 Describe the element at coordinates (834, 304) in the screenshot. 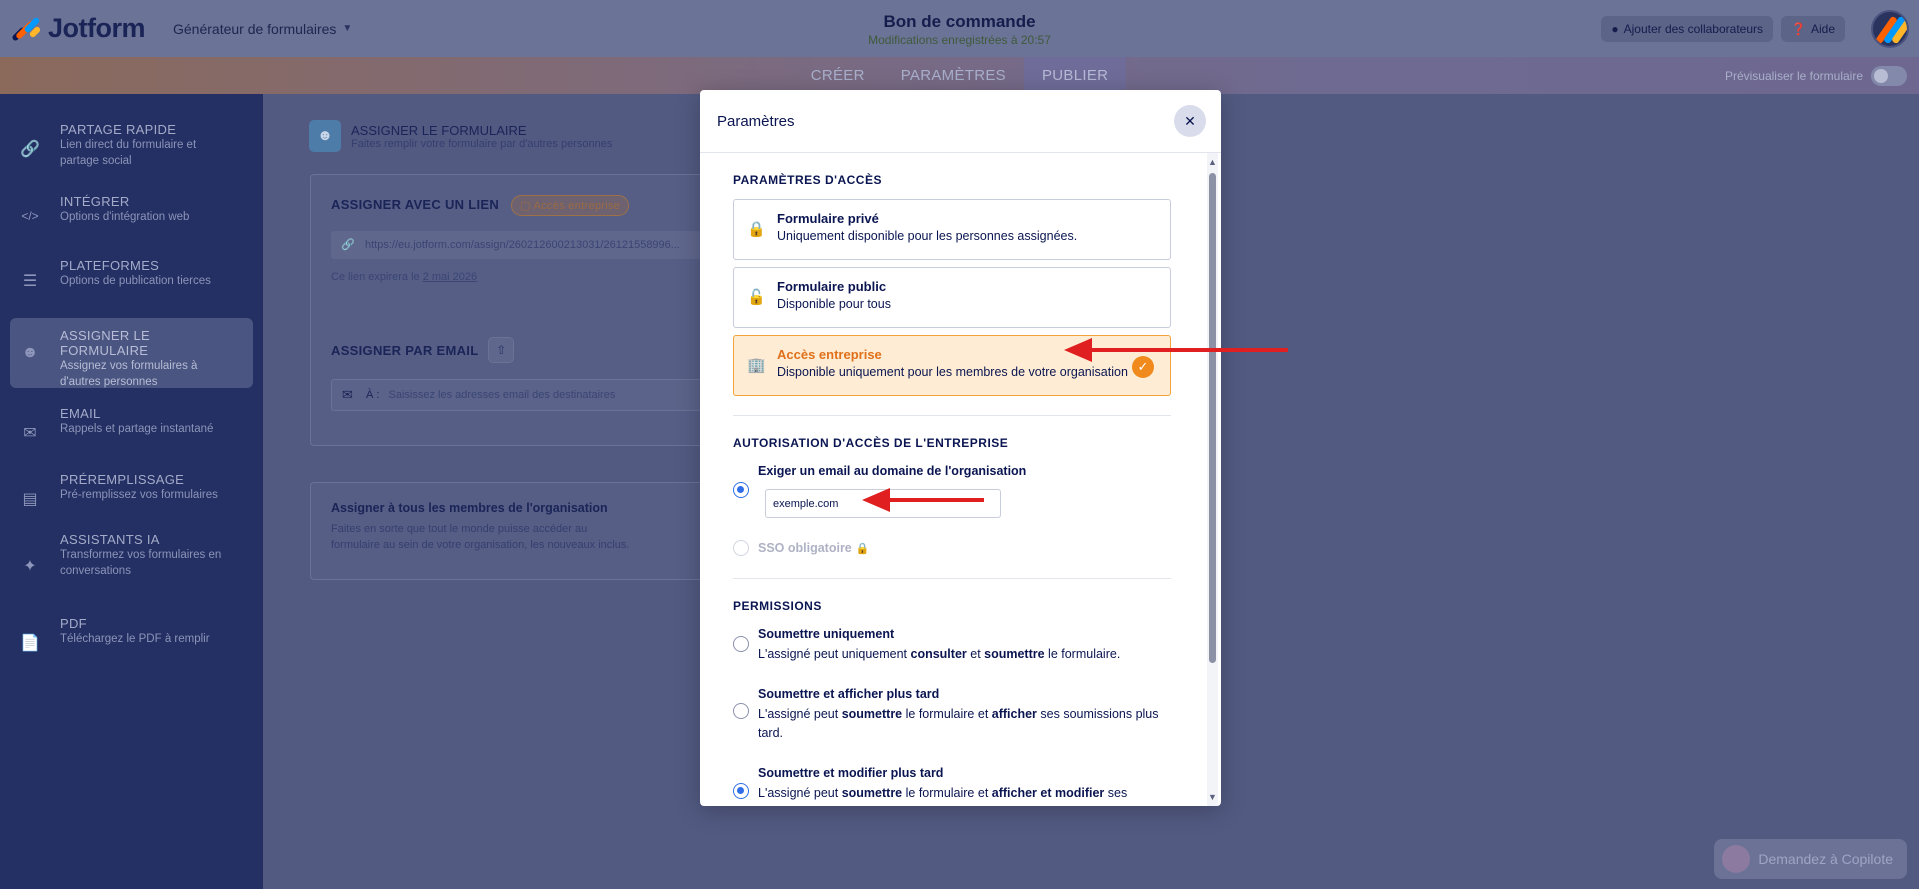

I see `access-option-desc: Disponible pour tous` at that location.